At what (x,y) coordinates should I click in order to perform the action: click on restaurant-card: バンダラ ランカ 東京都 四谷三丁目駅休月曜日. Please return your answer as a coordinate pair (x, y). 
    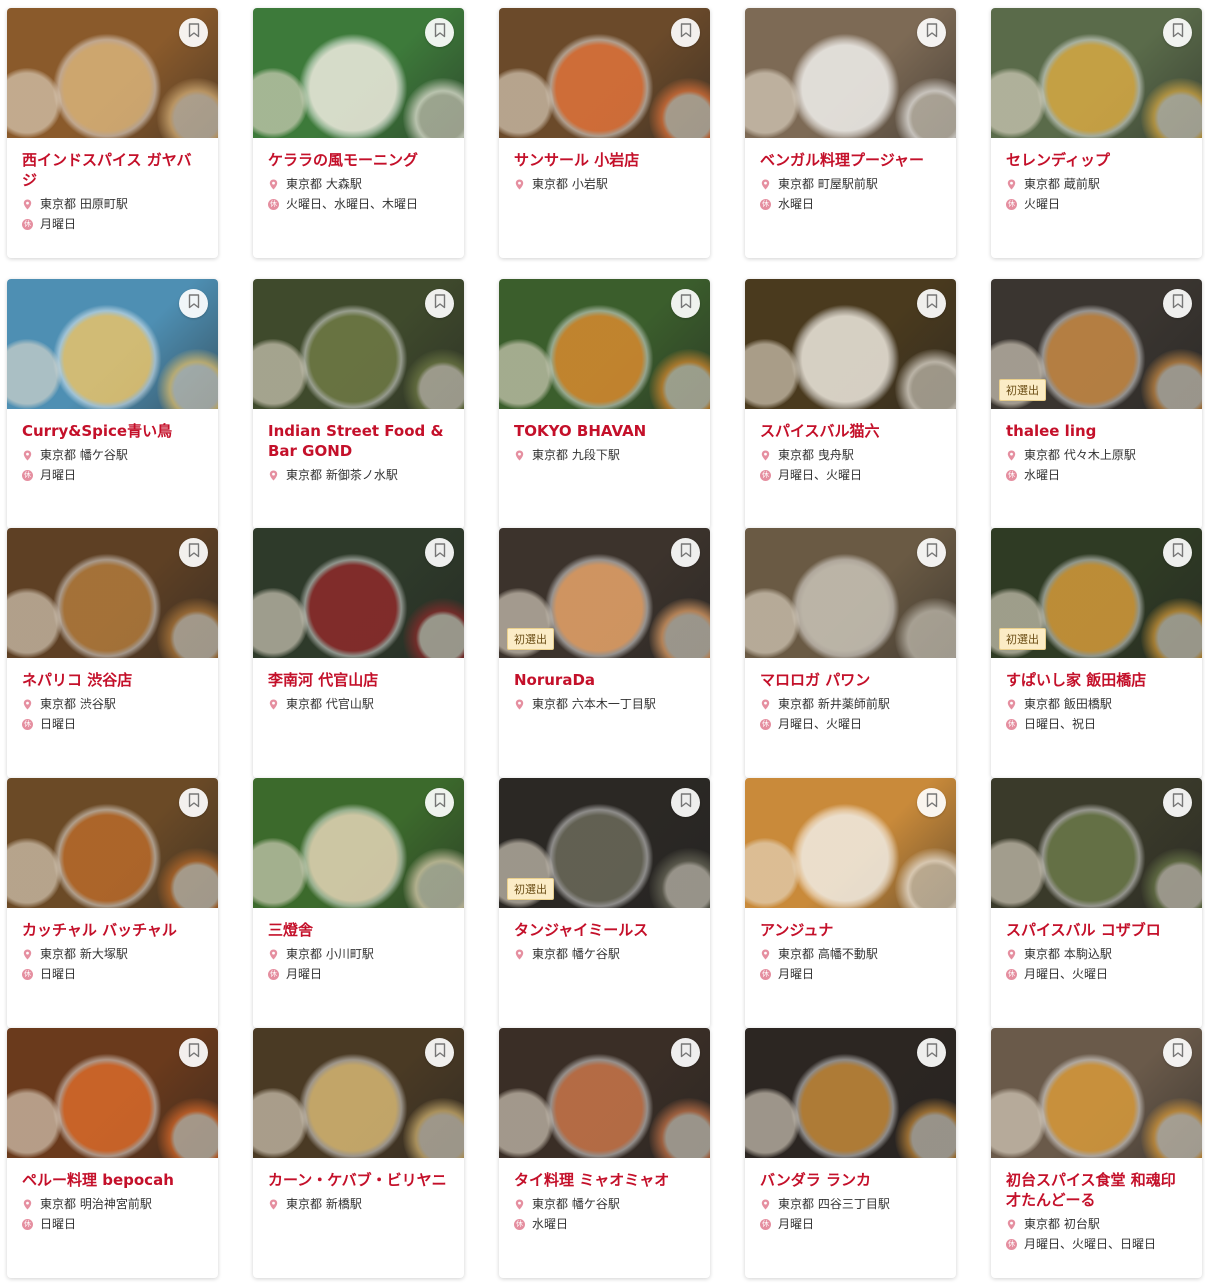
    Looking at the image, I should click on (850, 1153).